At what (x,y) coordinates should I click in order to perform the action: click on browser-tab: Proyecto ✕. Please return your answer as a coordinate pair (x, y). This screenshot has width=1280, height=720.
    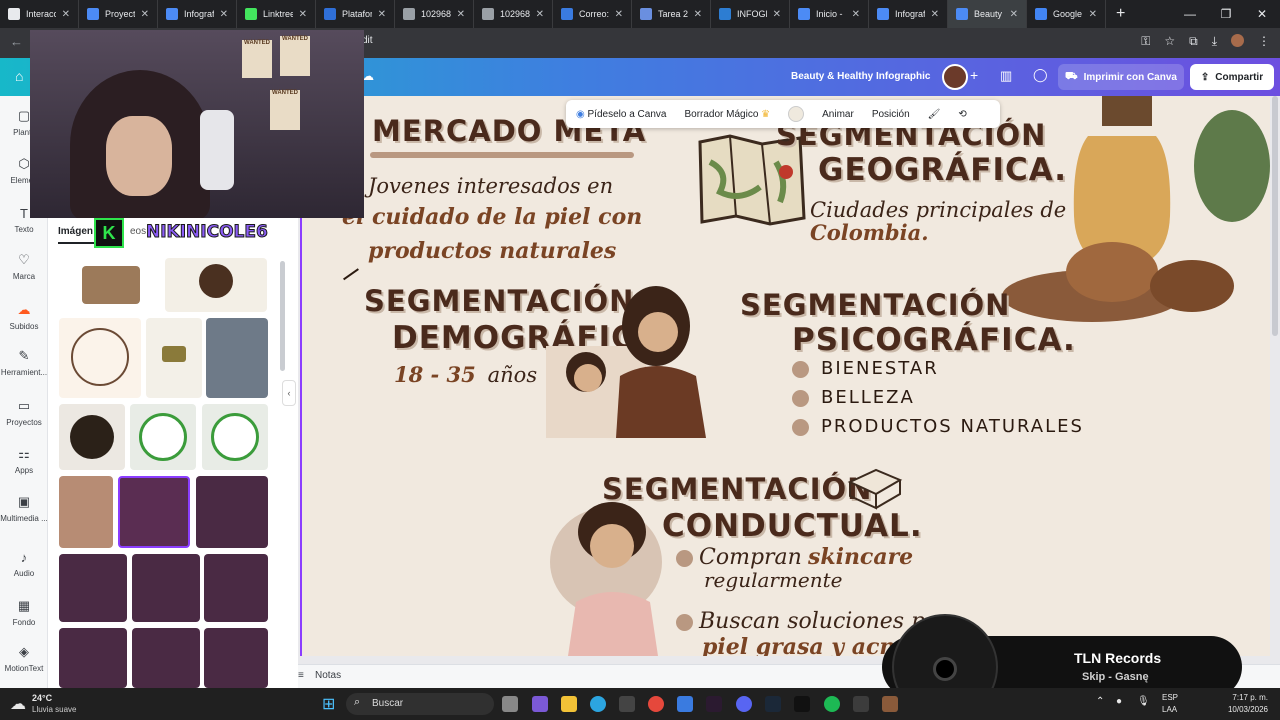
    Looking at the image, I should click on (118, 14).